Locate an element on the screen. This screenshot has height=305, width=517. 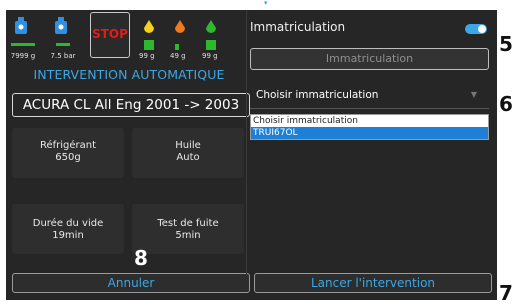
pressure-bottle-icon is located at coordinates (61, 25).